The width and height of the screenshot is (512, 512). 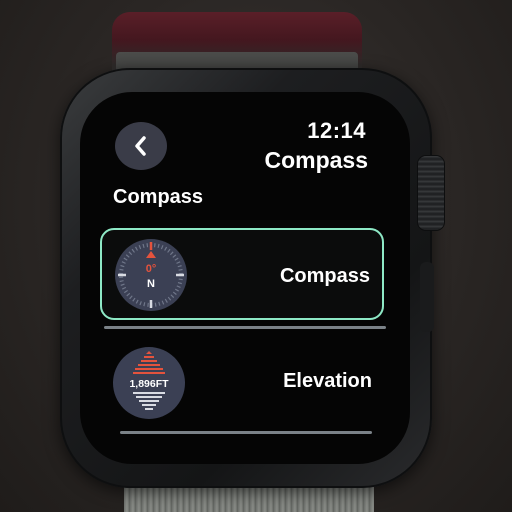 I want to click on elevation-option-label: Elevation, so click(x=327, y=381).